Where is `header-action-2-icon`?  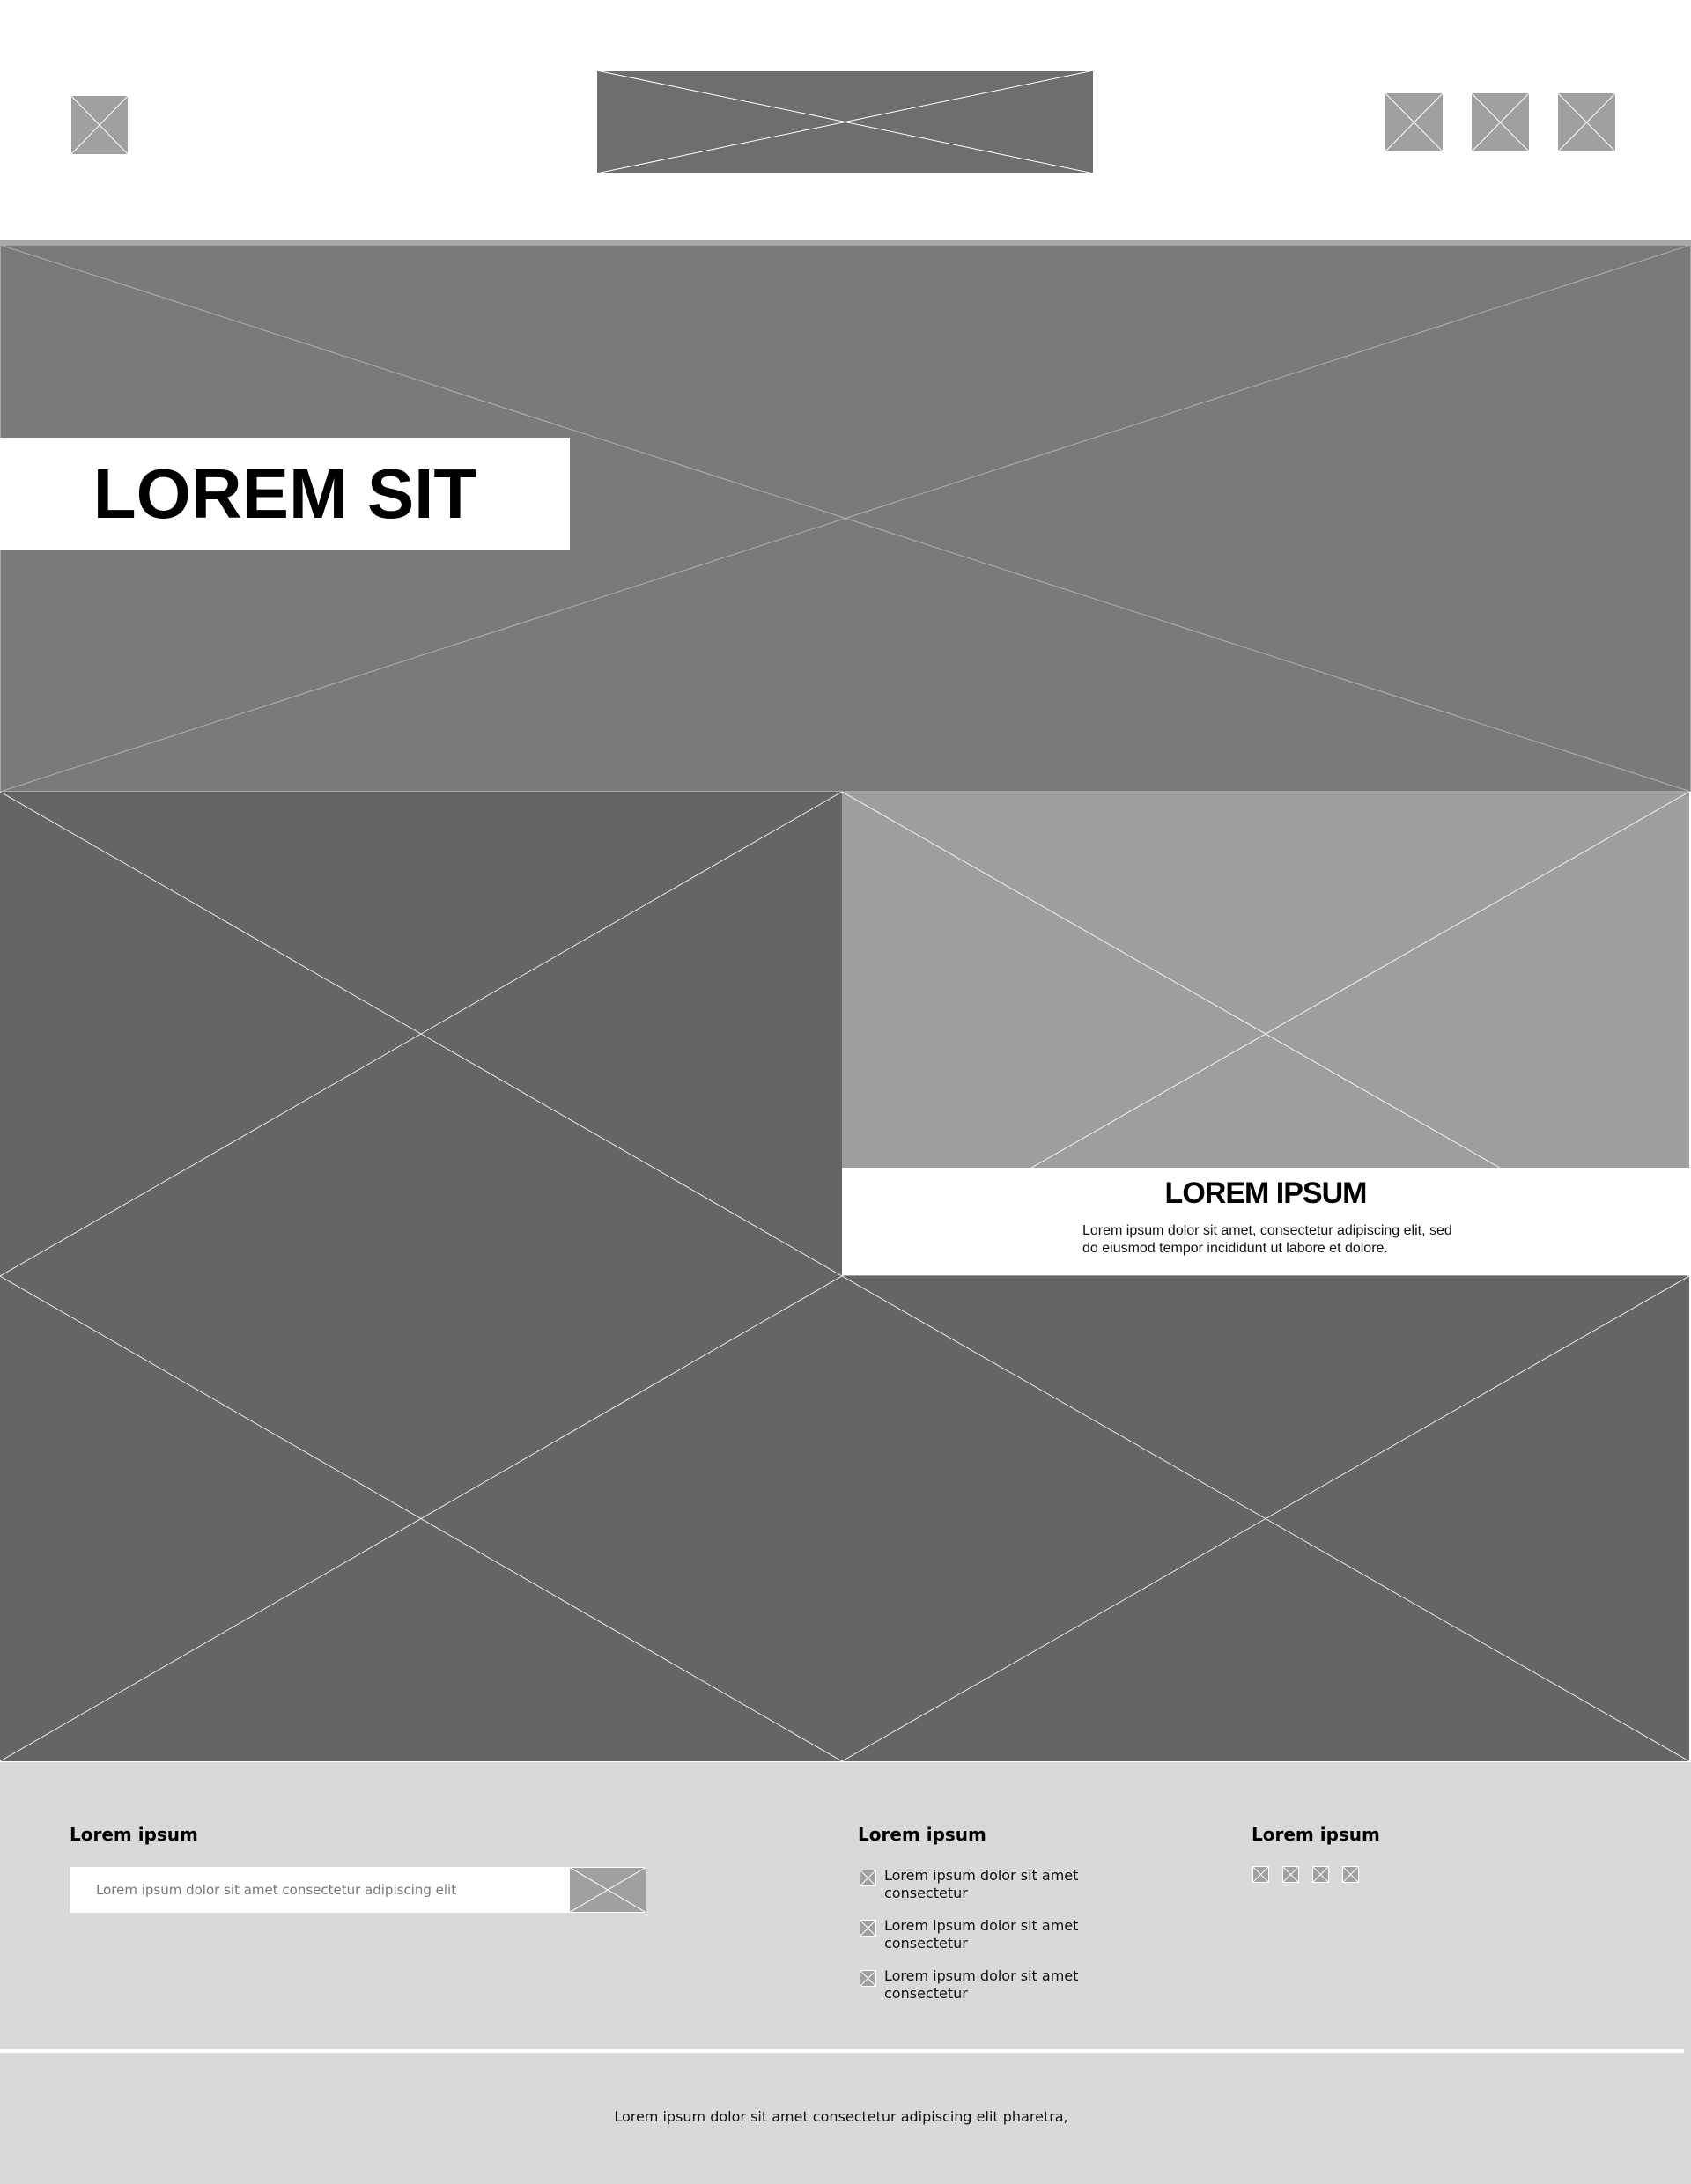 header-action-2-icon is located at coordinates (1500, 122).